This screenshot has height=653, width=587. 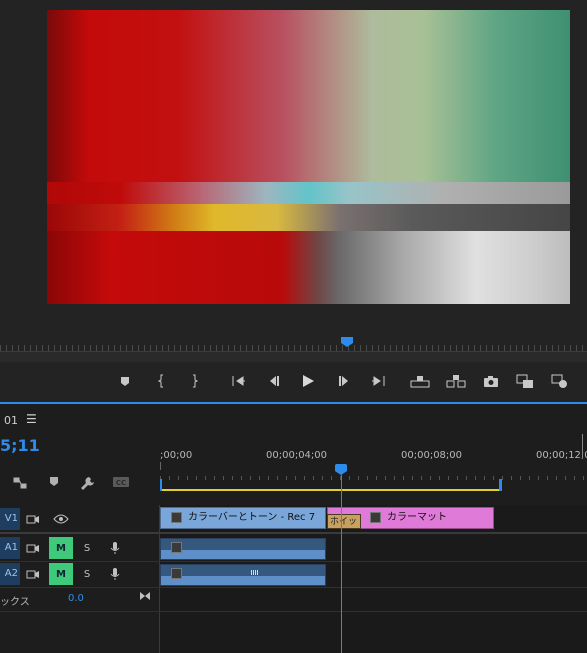 I want to click on add-marker-button, so click(x=125, y=381).